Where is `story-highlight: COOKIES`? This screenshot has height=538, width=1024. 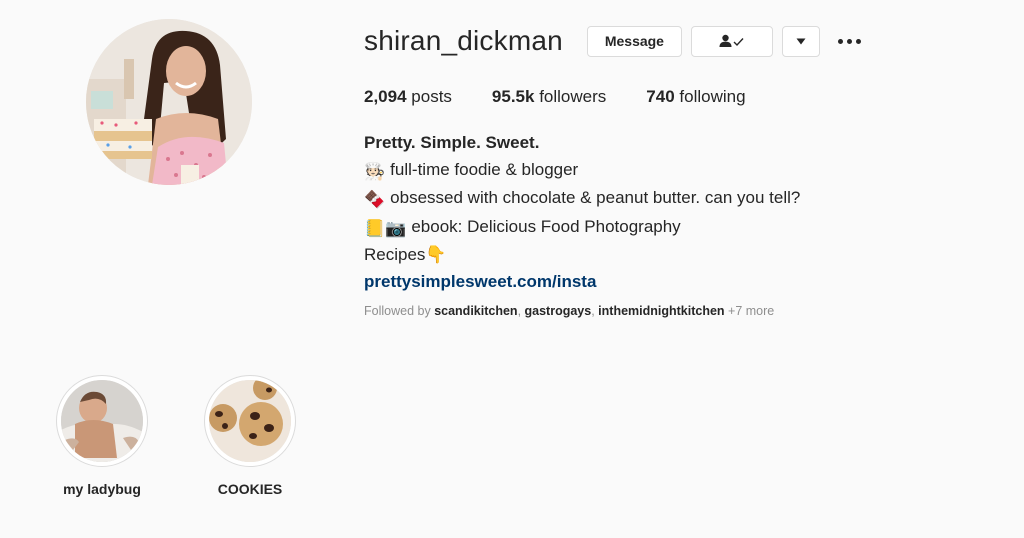
story-highlight: COOKIES is located at coordinates (250, 436).